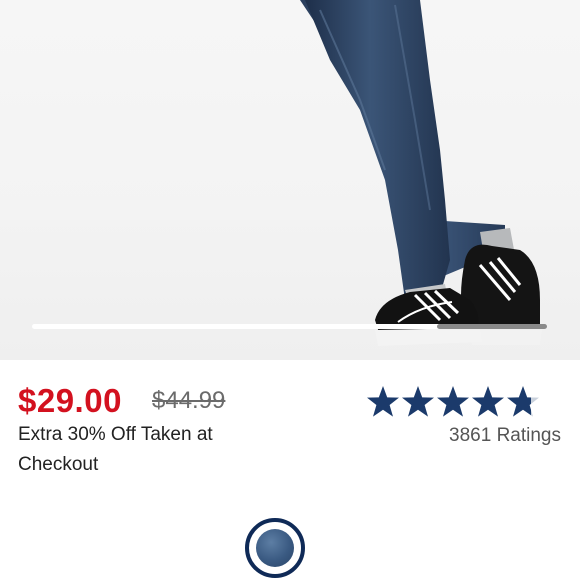 Image resolution: width=580 pixels, height=580 pixels. I want to click on sale-price: $29.00, so click(70, 400).